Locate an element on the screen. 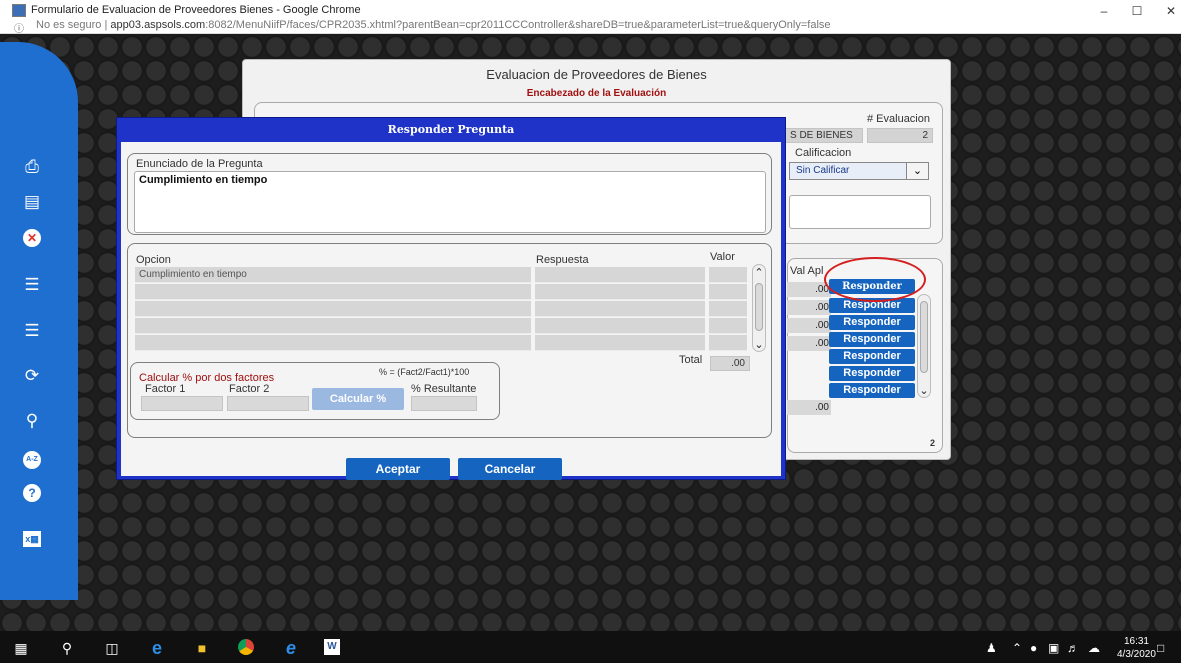 The image size is (1181, 663). help-icon: ? is located at coordinates (32, 492).